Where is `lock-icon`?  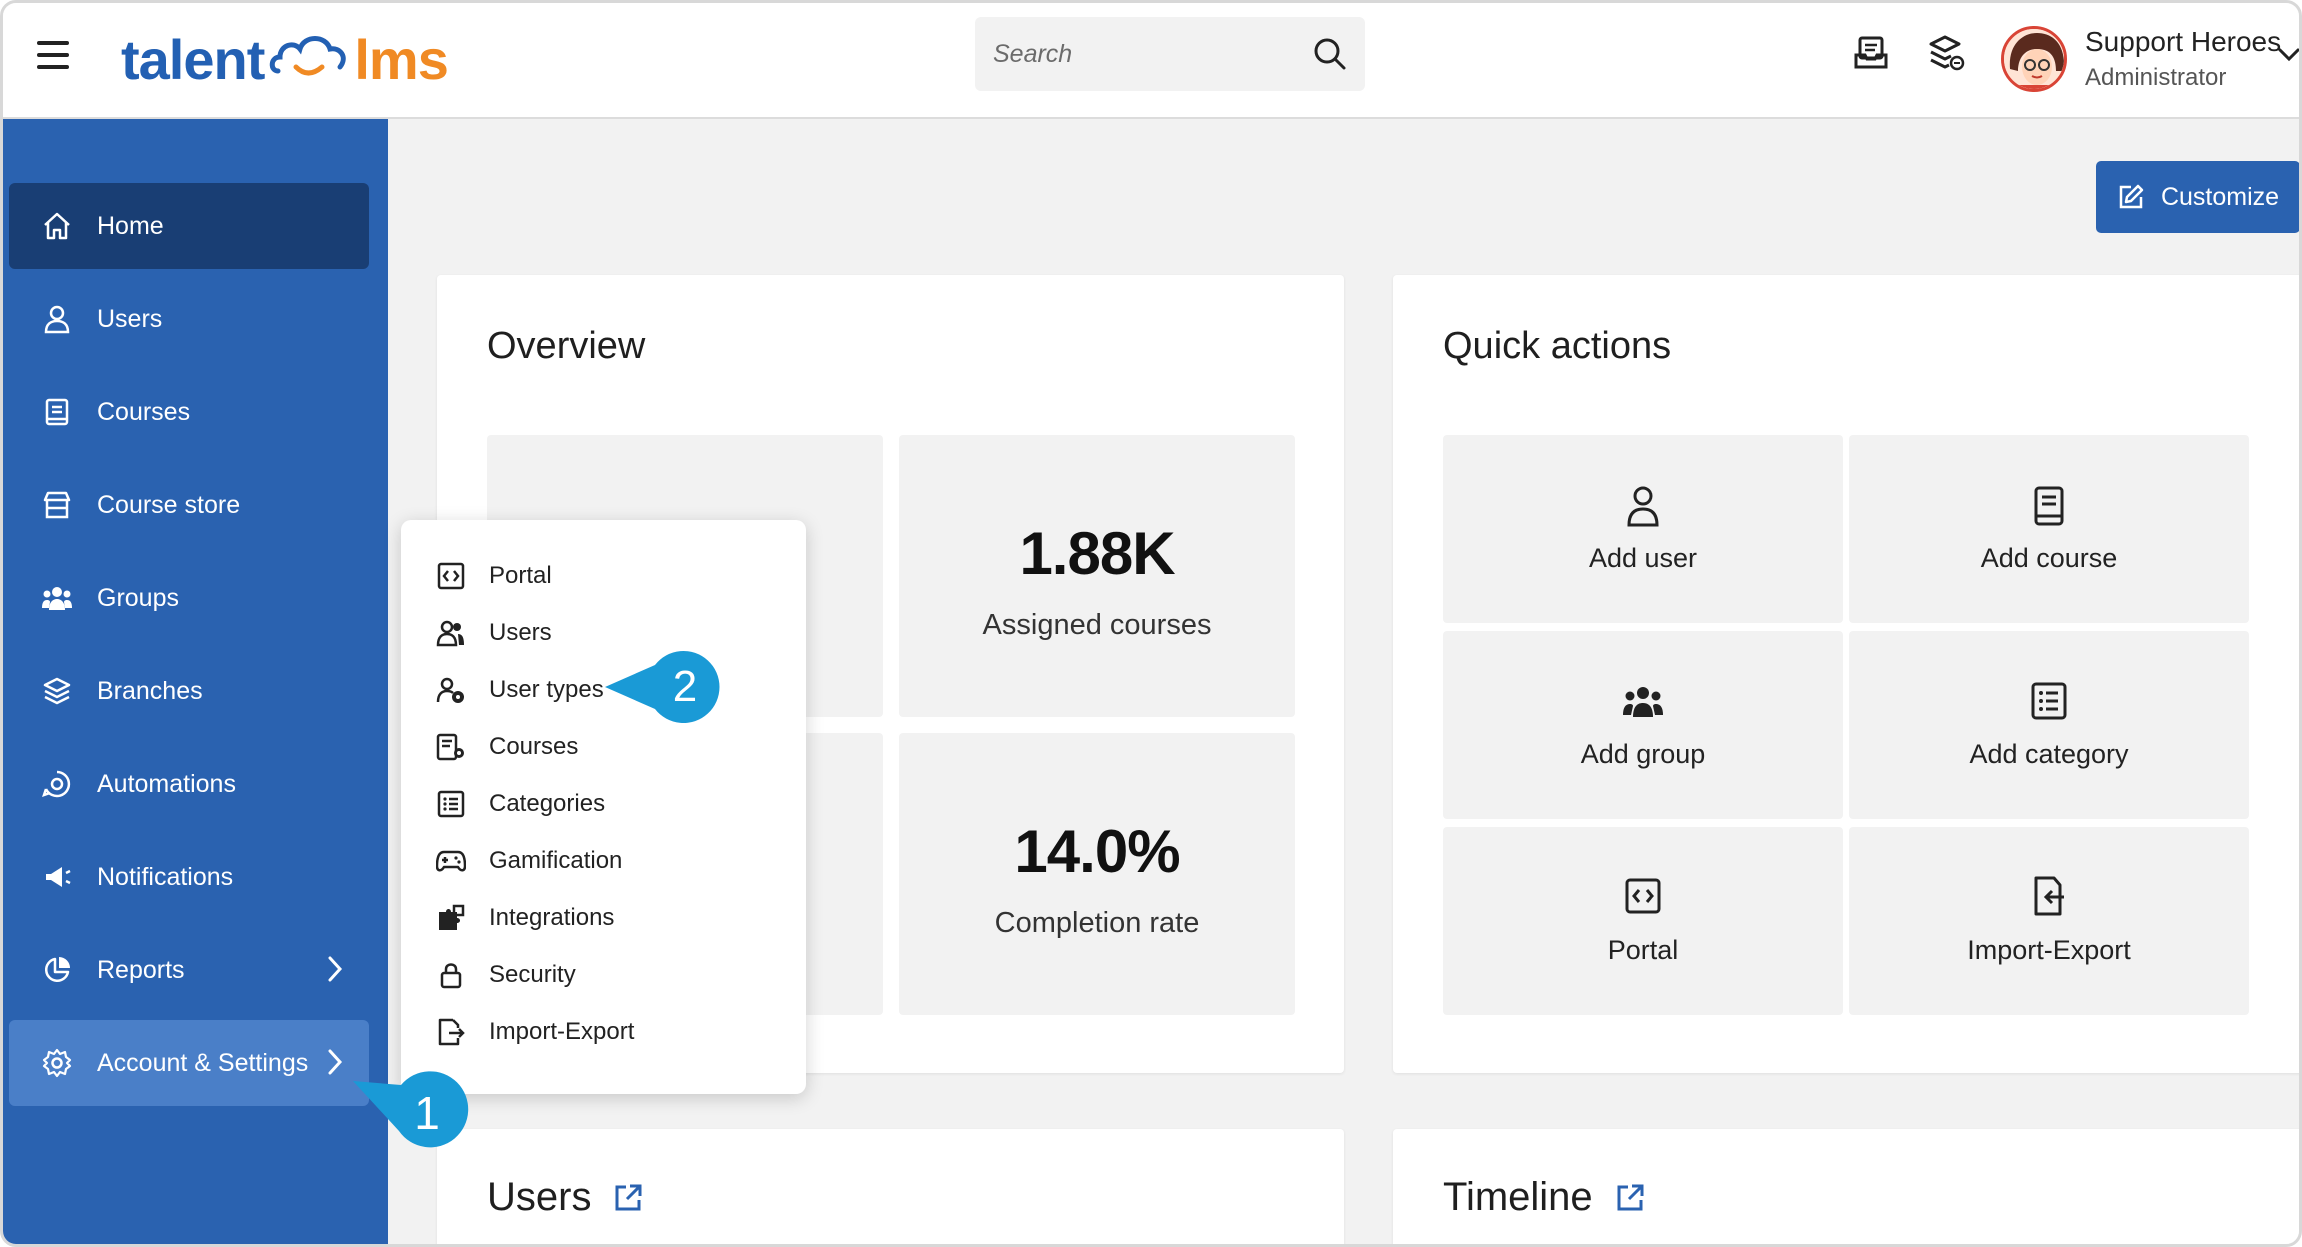 lock-icon is located at coordinates (451, 975).